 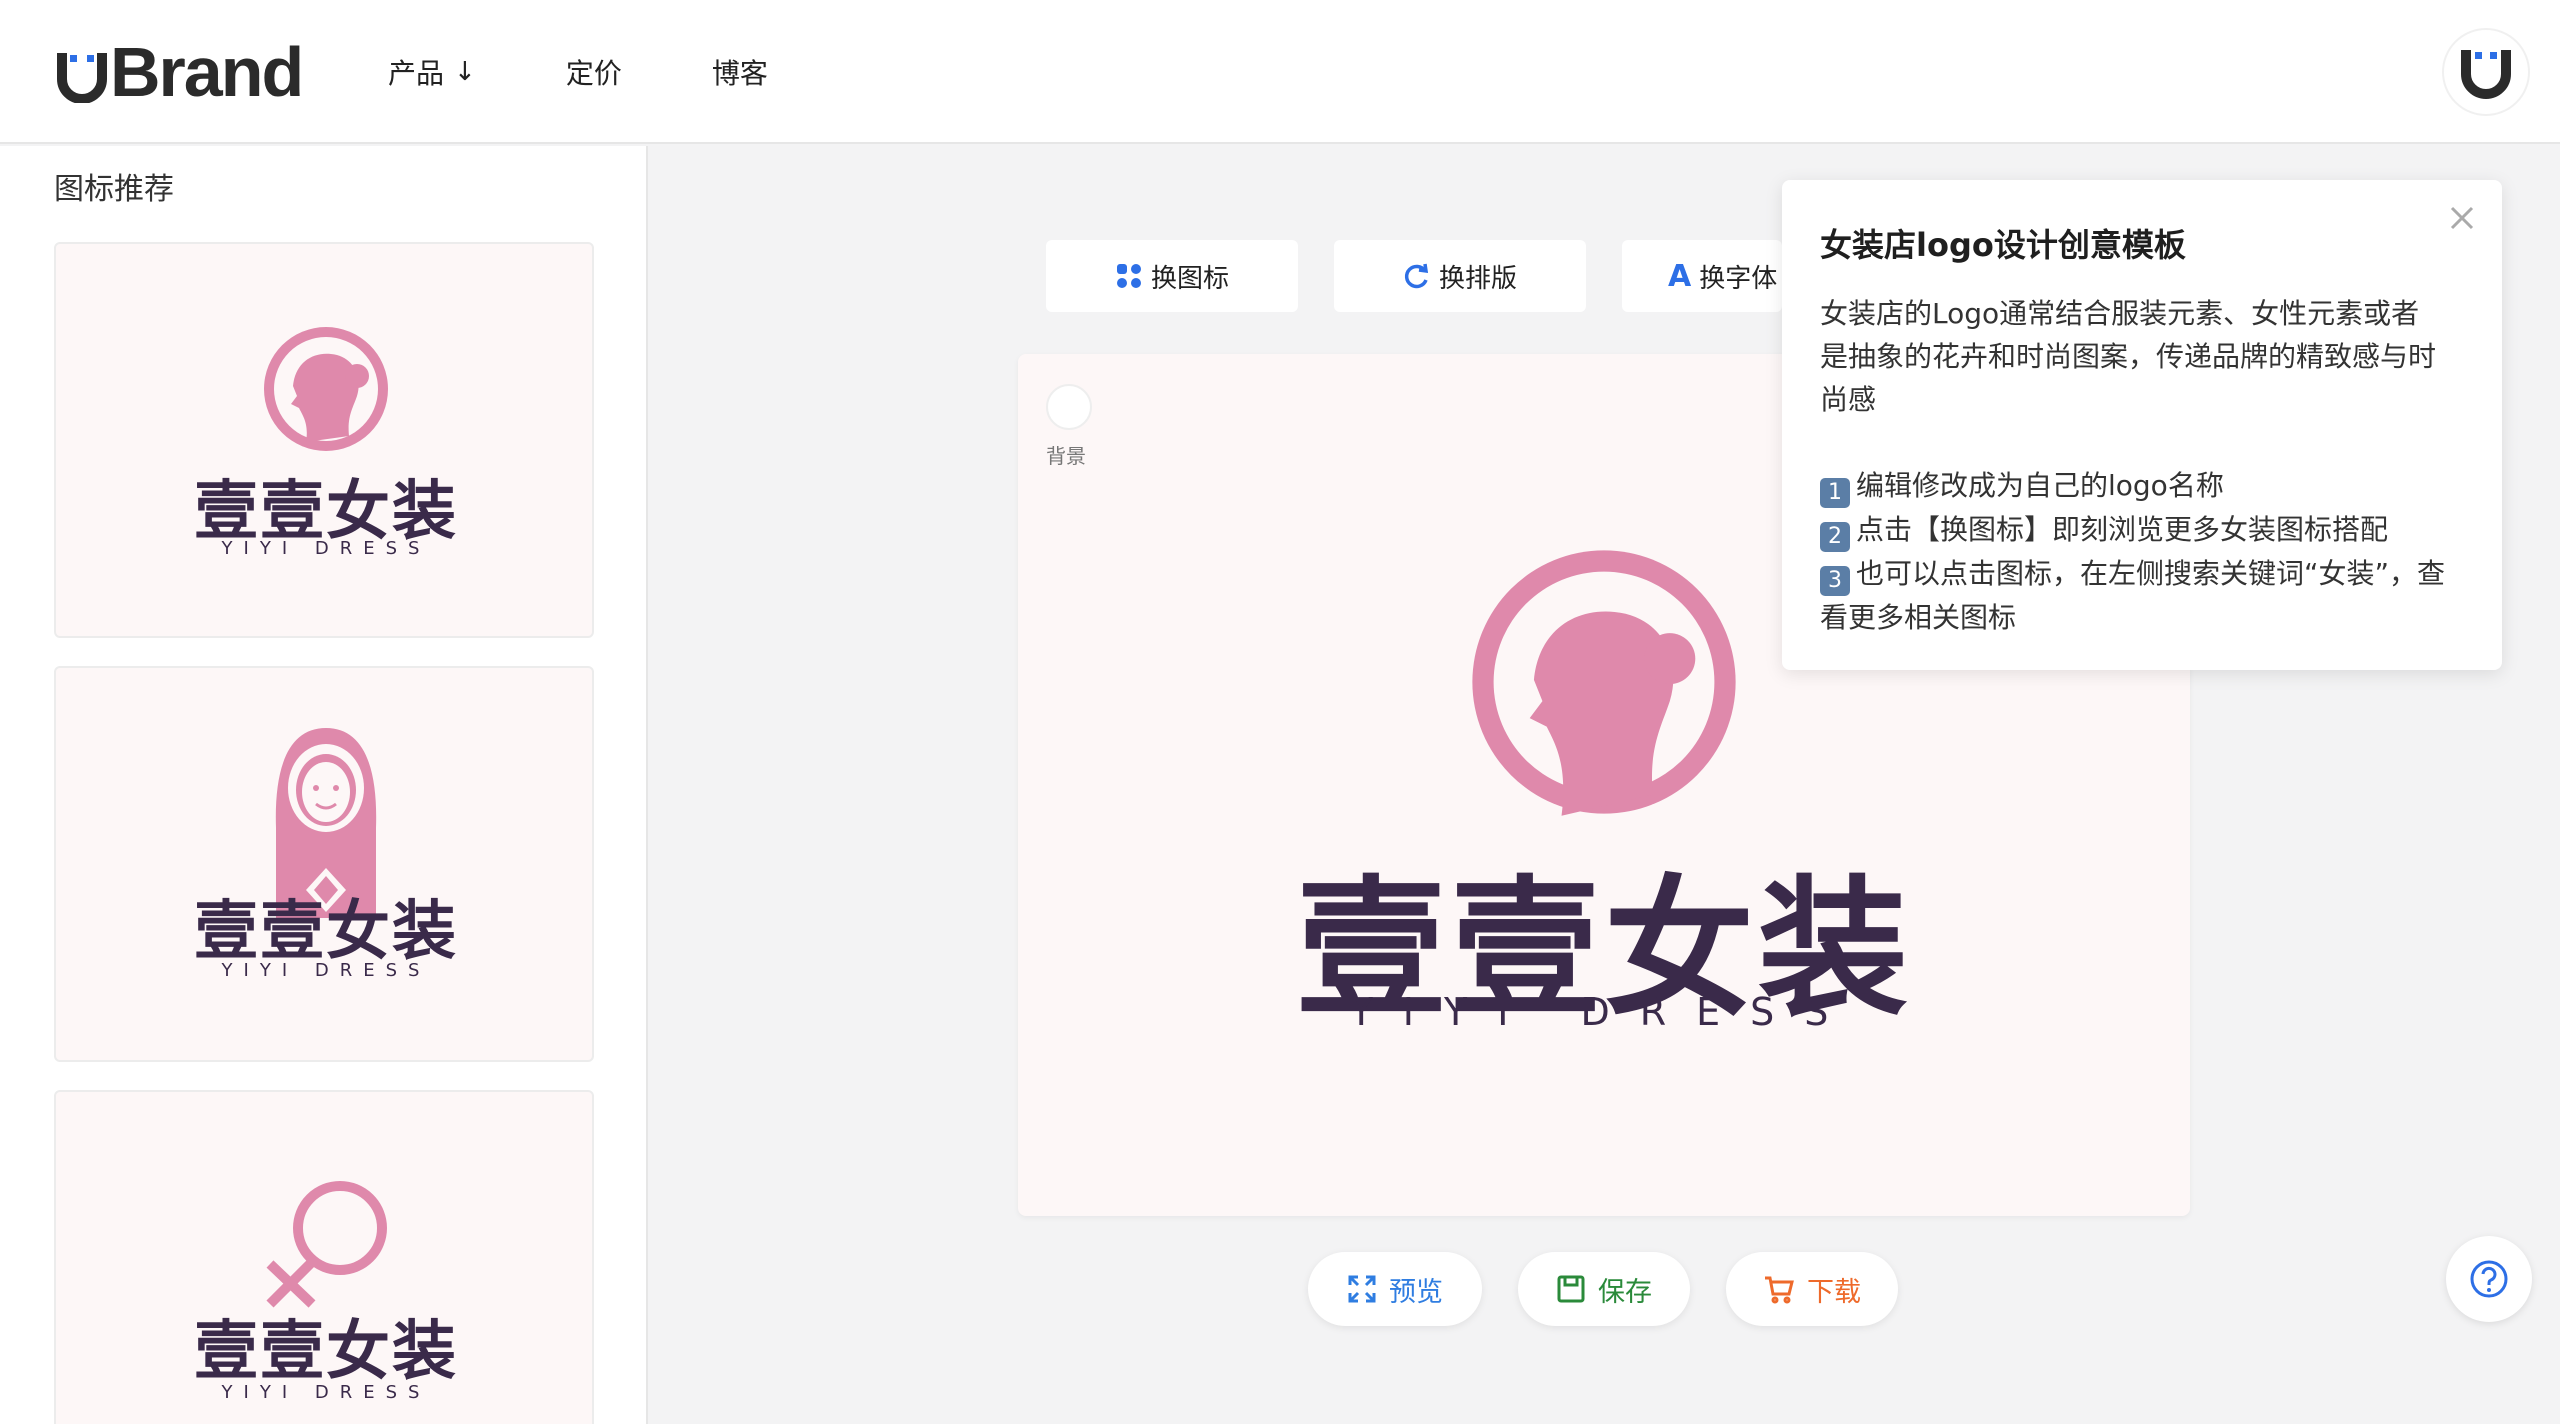 I want to click on tip-step-3-cont: 看更多相关图标, so click(x=1918, y=617).